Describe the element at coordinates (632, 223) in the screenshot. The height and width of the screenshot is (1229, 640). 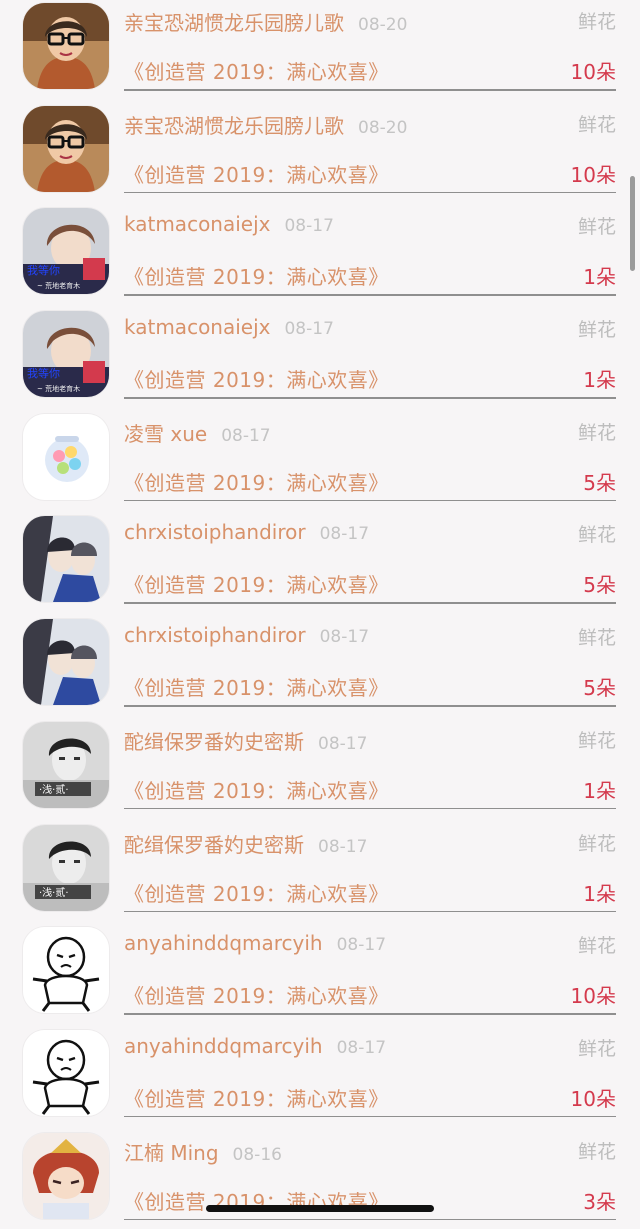
I see `vertical-scrollbar` at that location.